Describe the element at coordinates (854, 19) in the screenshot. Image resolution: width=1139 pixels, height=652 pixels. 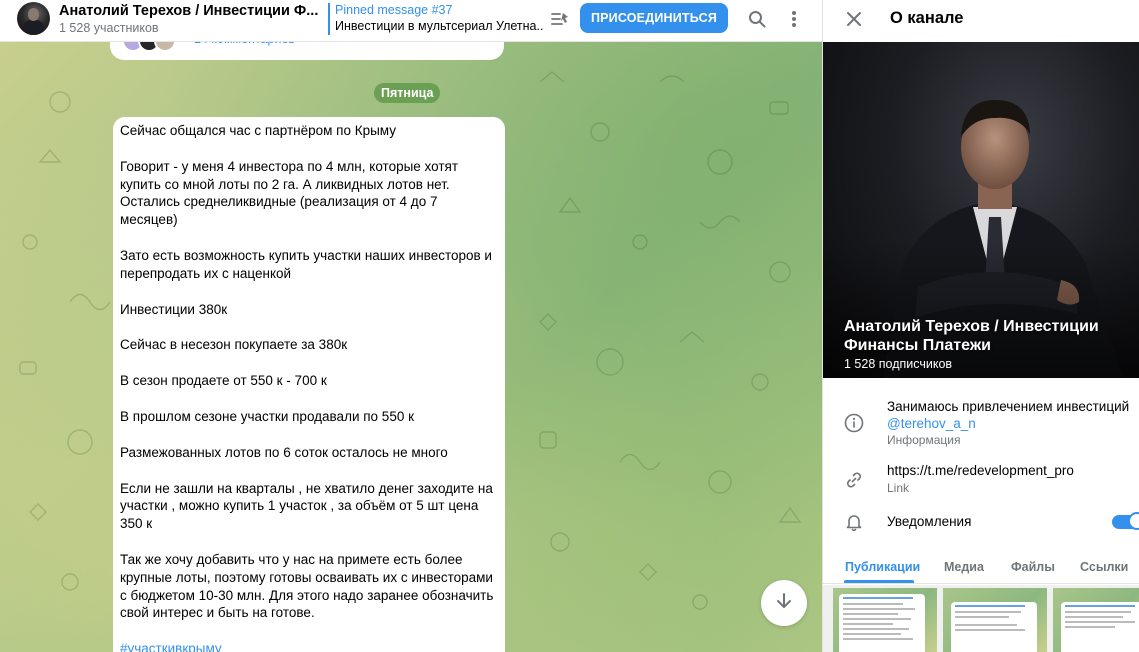
I see `close-icon` at that location.